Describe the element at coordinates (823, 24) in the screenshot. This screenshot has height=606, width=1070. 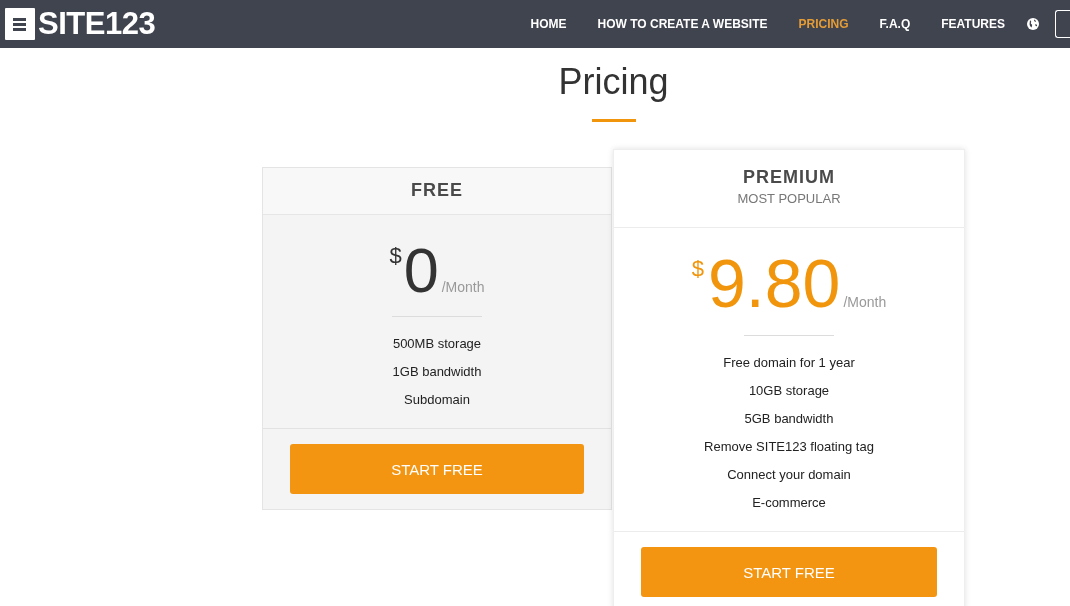
I see `nav-link: PRICING` at that location.